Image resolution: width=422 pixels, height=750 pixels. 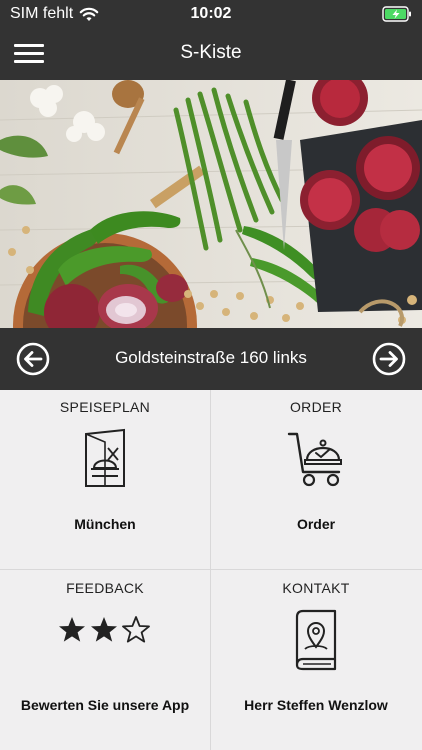 I want to click on tile-kontakt: KONTAKT Herr Steffen Wenzlow, so click(x=316, y=660).